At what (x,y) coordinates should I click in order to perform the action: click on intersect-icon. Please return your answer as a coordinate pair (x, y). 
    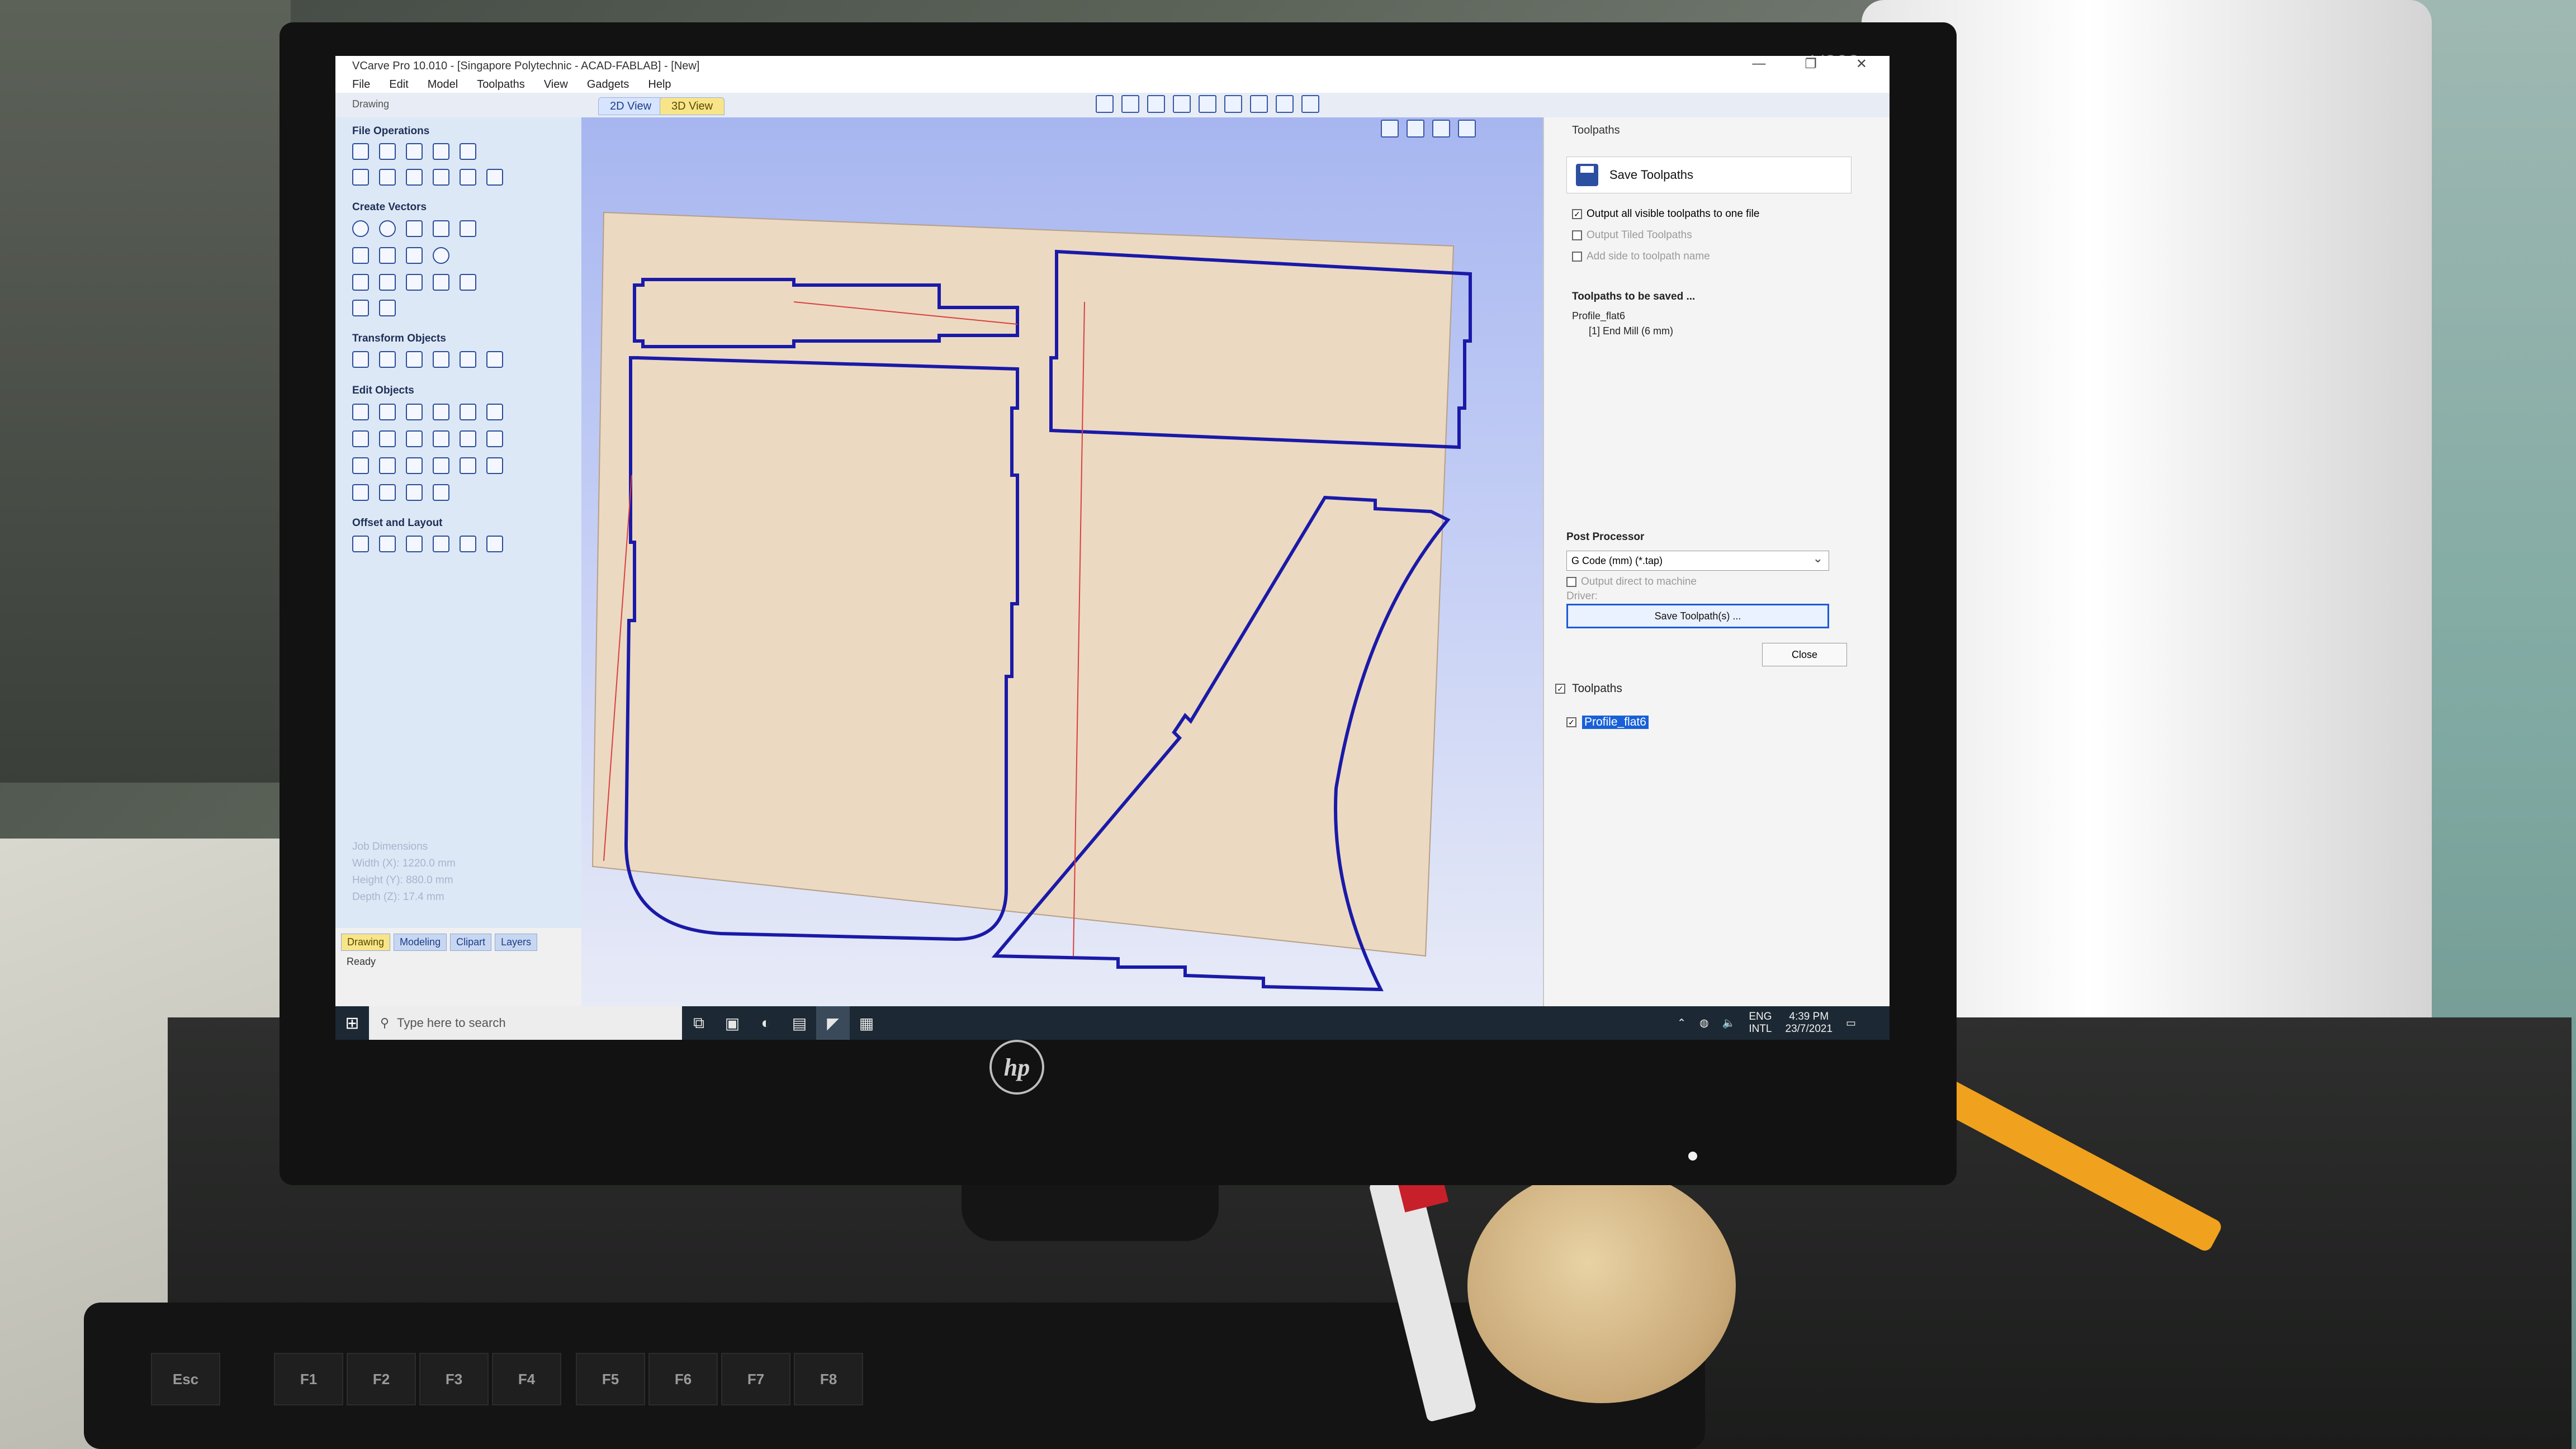
    Looking at the image, I should click on (414, 438).